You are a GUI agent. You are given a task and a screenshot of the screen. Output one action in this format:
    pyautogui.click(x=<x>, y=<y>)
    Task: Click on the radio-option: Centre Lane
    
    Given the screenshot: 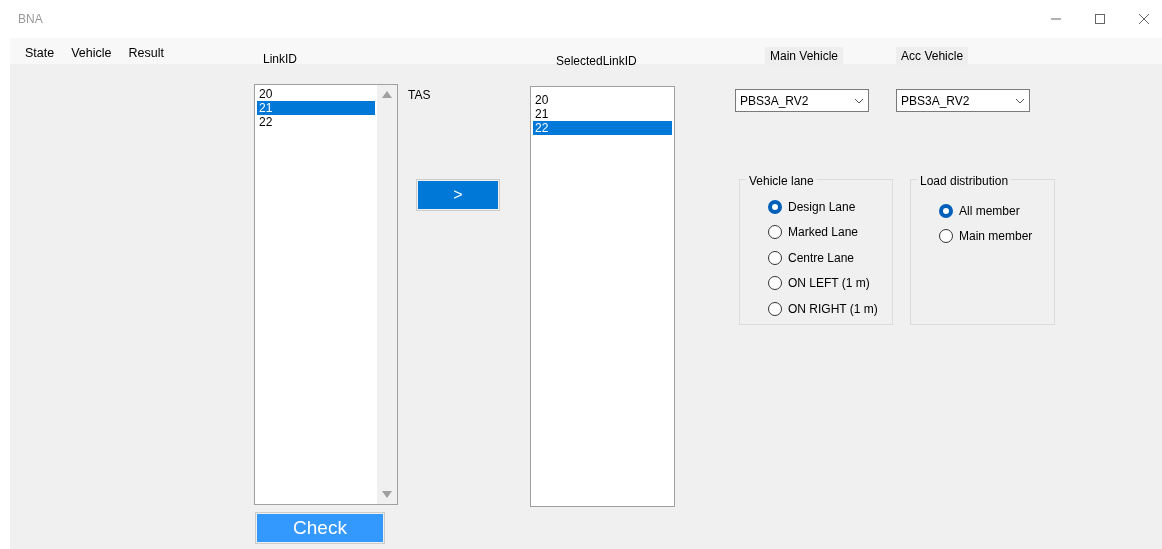 What is the action you would take?
    pyautogui.click(x=830, y=258)
    